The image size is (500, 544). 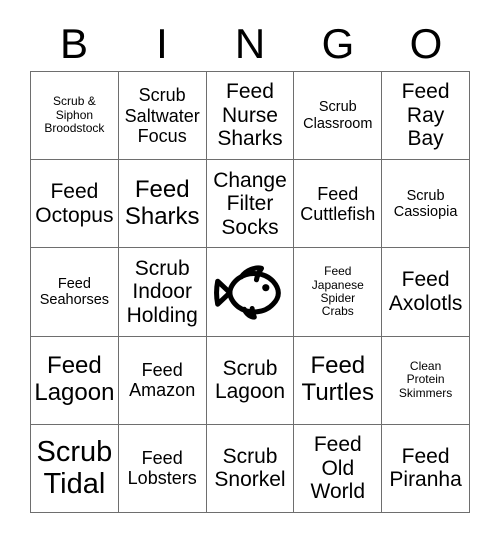 I want to click on bingo-cell-label: Feed Amazon, so click(x=162, y=380).